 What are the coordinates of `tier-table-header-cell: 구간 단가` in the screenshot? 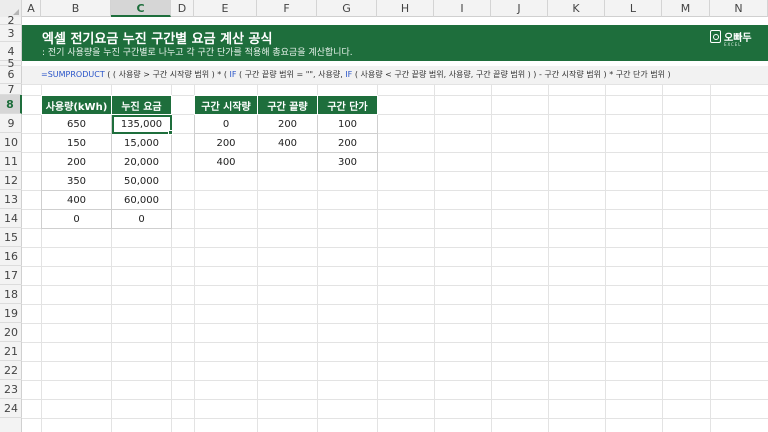 It's located at (347, 105).